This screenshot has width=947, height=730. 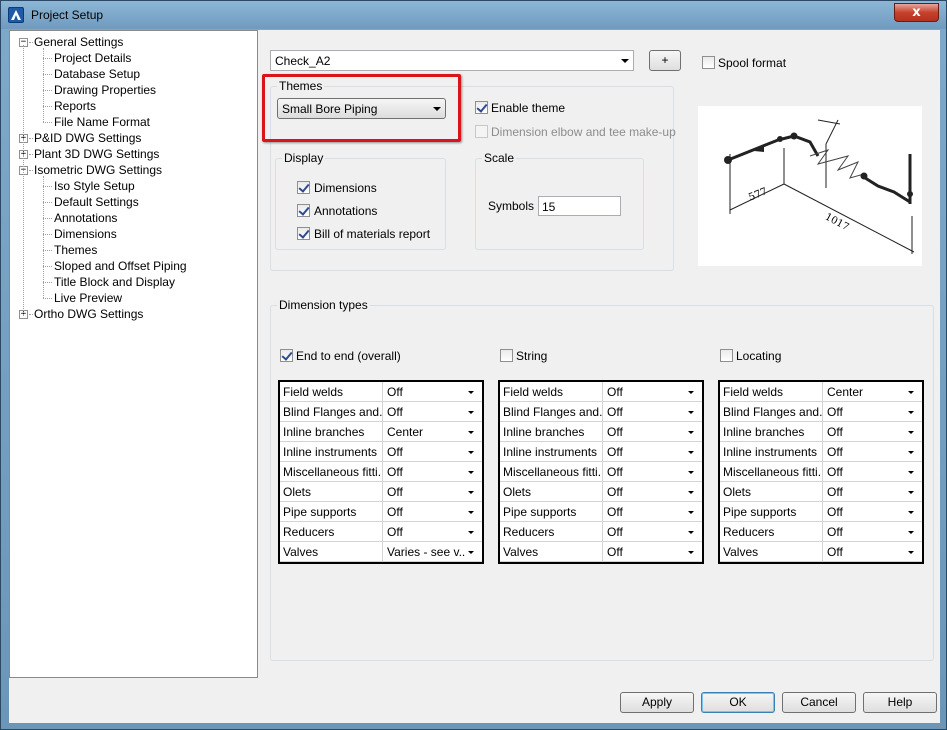 I want to click on tree-item: Sloped and Offset Piping, so click(x=120, y=266).